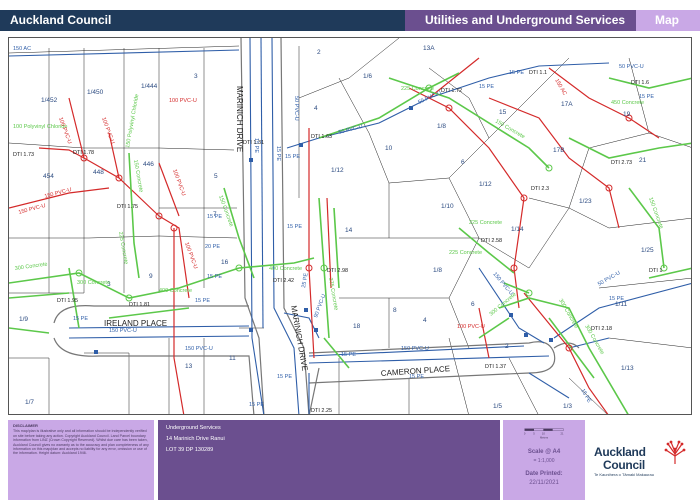 This screenshot has width=700, height=500. I want to click on parcel-label: 1/11, so click(621, 304).